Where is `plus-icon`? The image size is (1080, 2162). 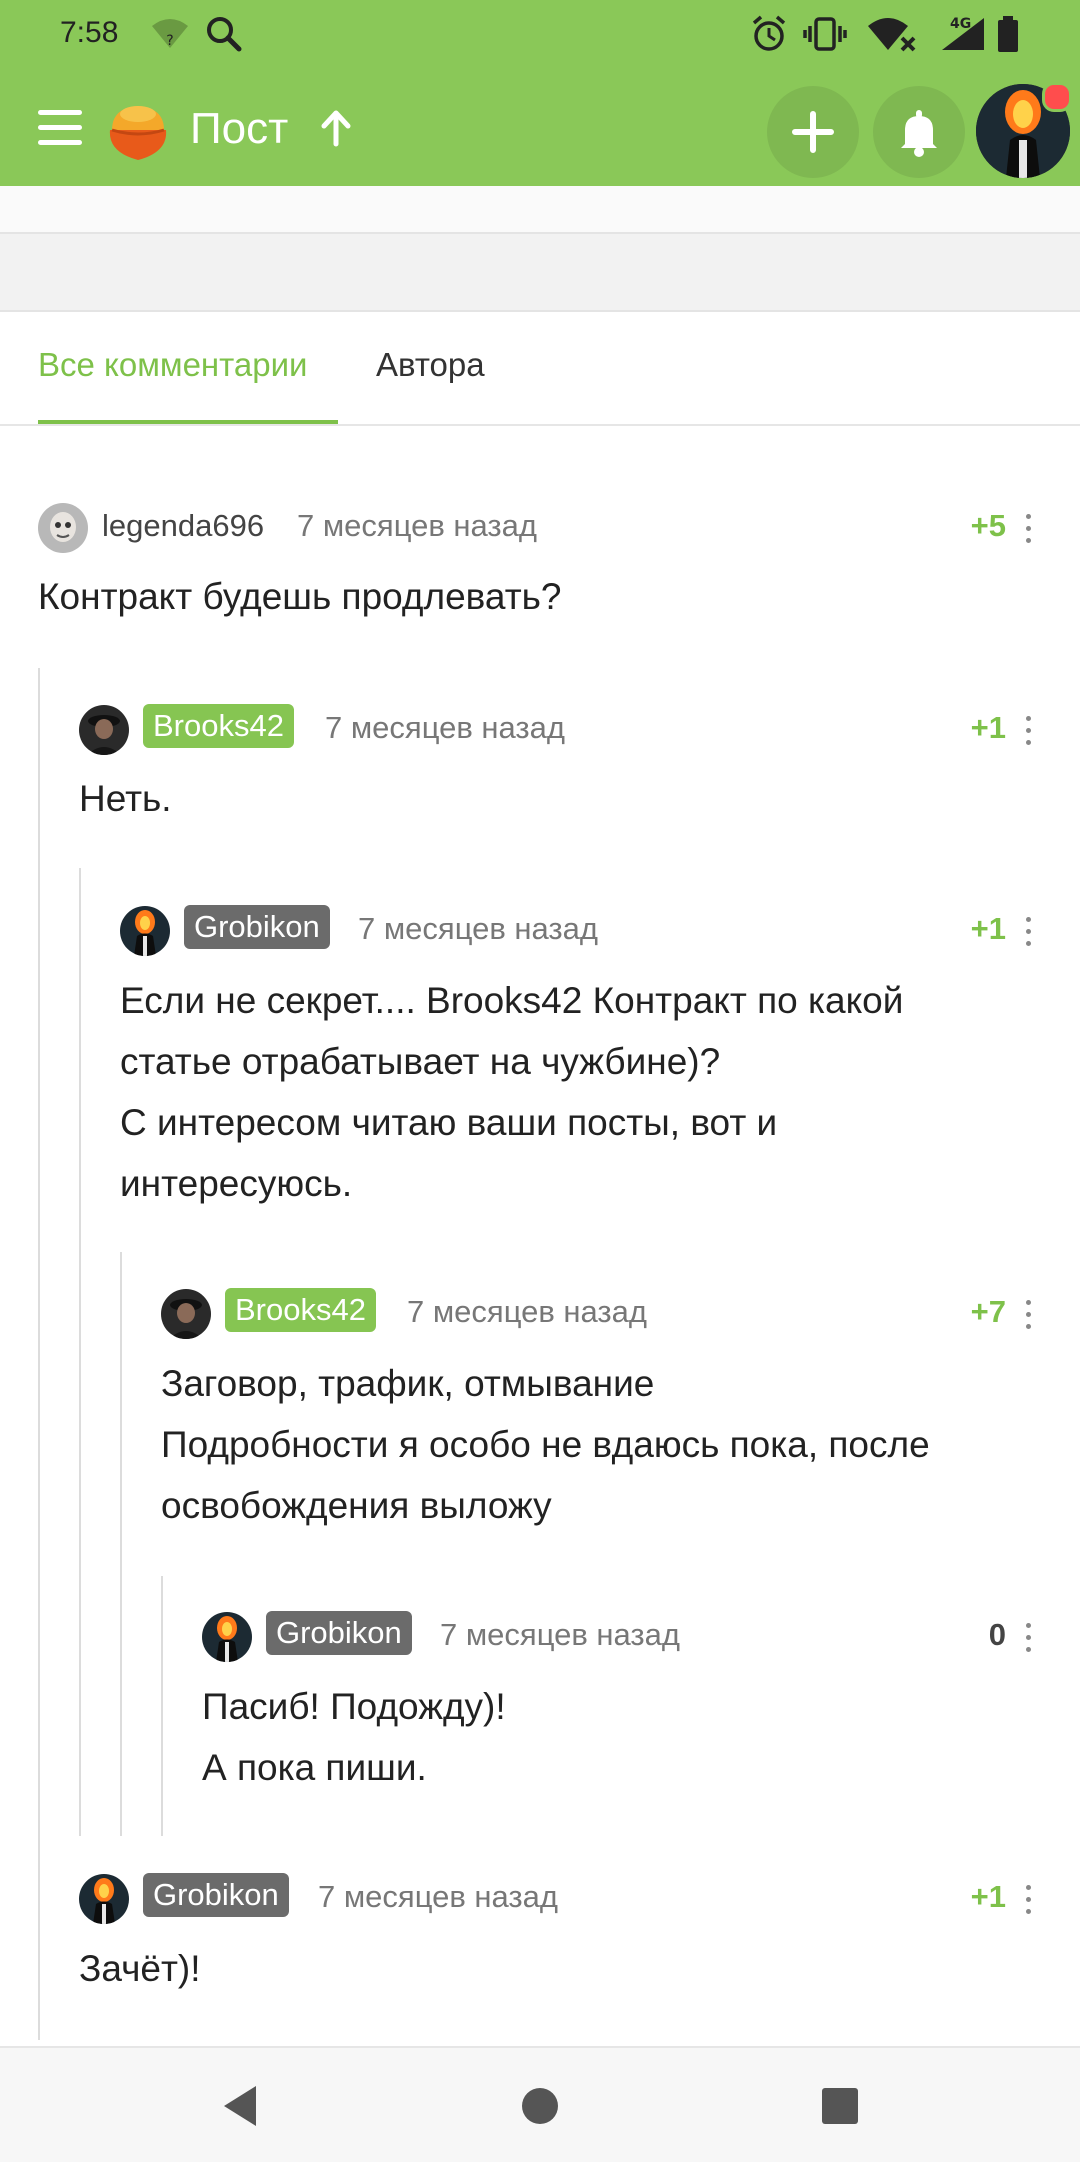
plus-icon is located at coordinates (813, 132).